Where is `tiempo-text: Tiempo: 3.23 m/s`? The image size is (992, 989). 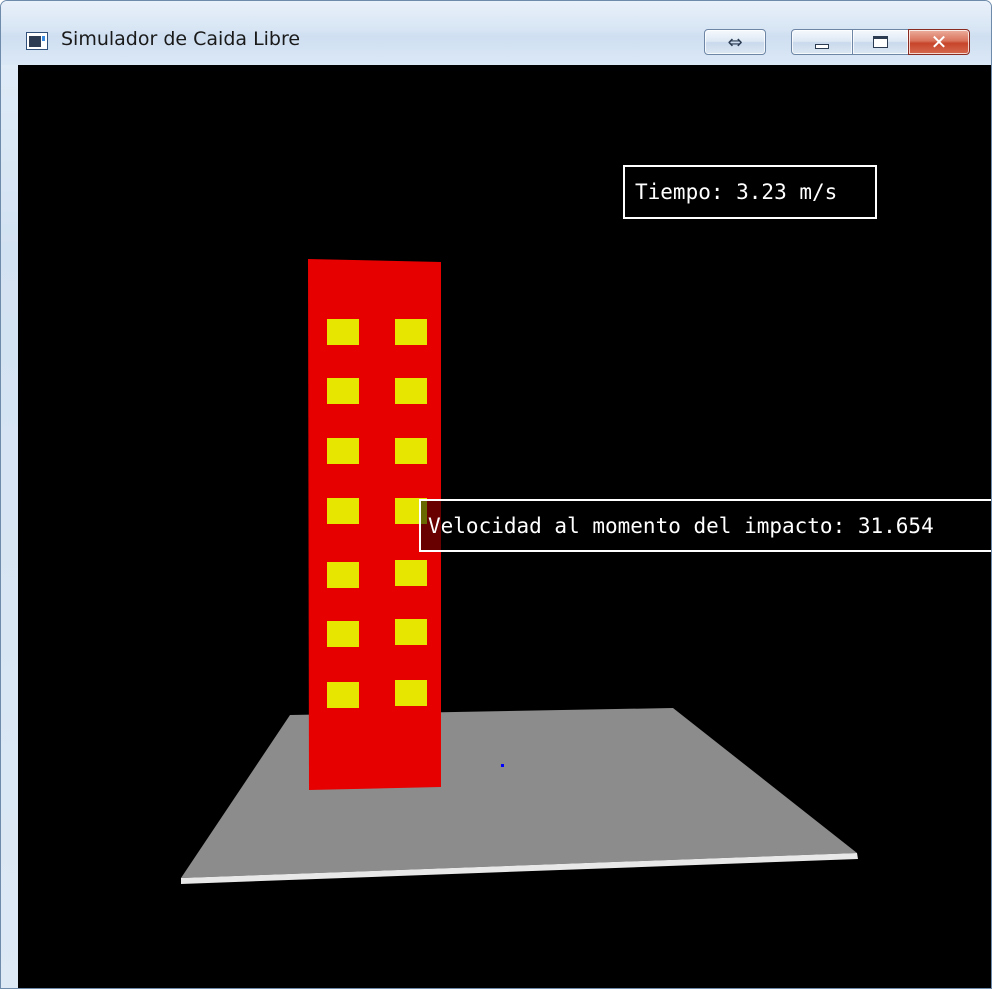 tiempo-text: Tiempo: 3.23 m/s is located at coordinates (736, 192).